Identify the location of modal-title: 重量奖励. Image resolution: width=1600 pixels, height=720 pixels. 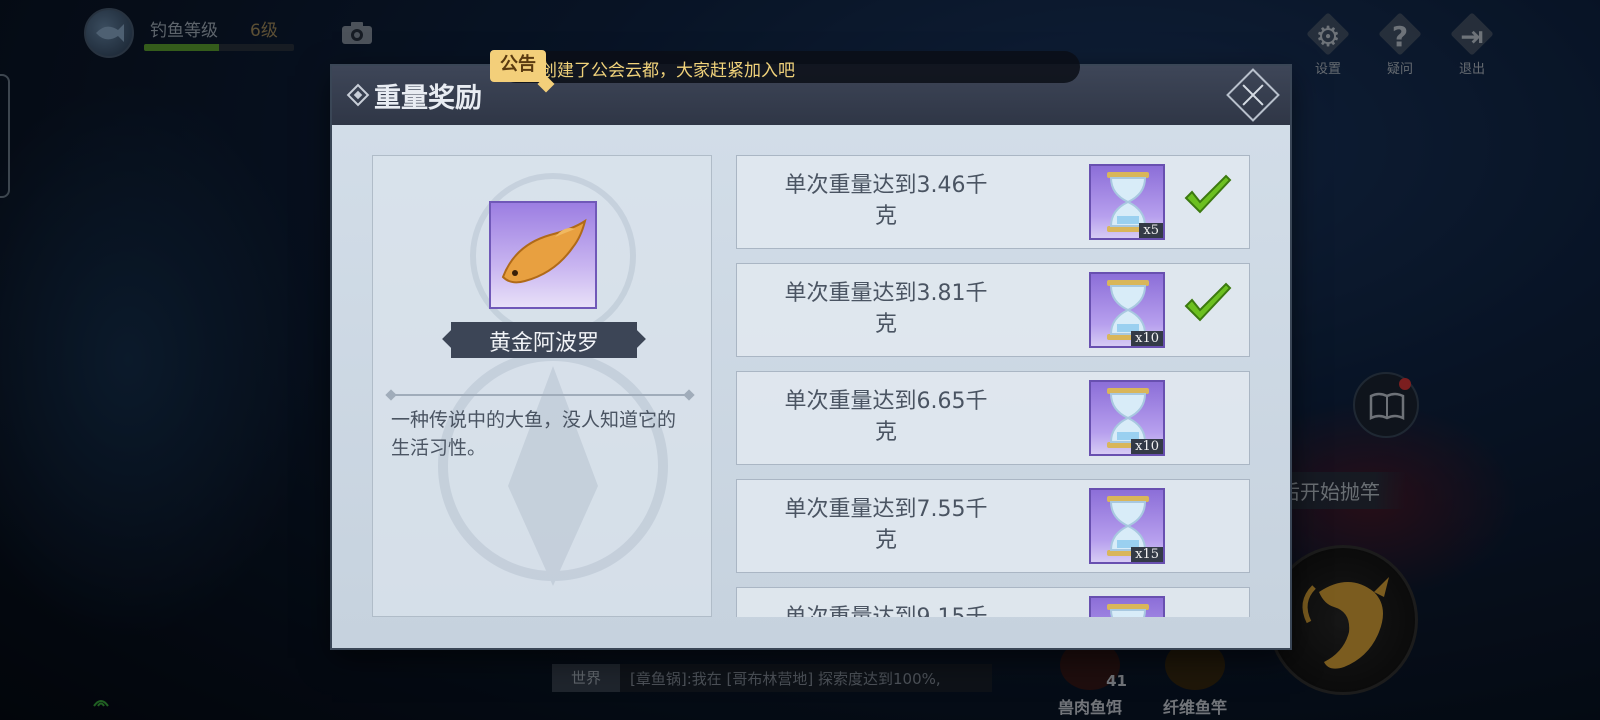
(428, 98).